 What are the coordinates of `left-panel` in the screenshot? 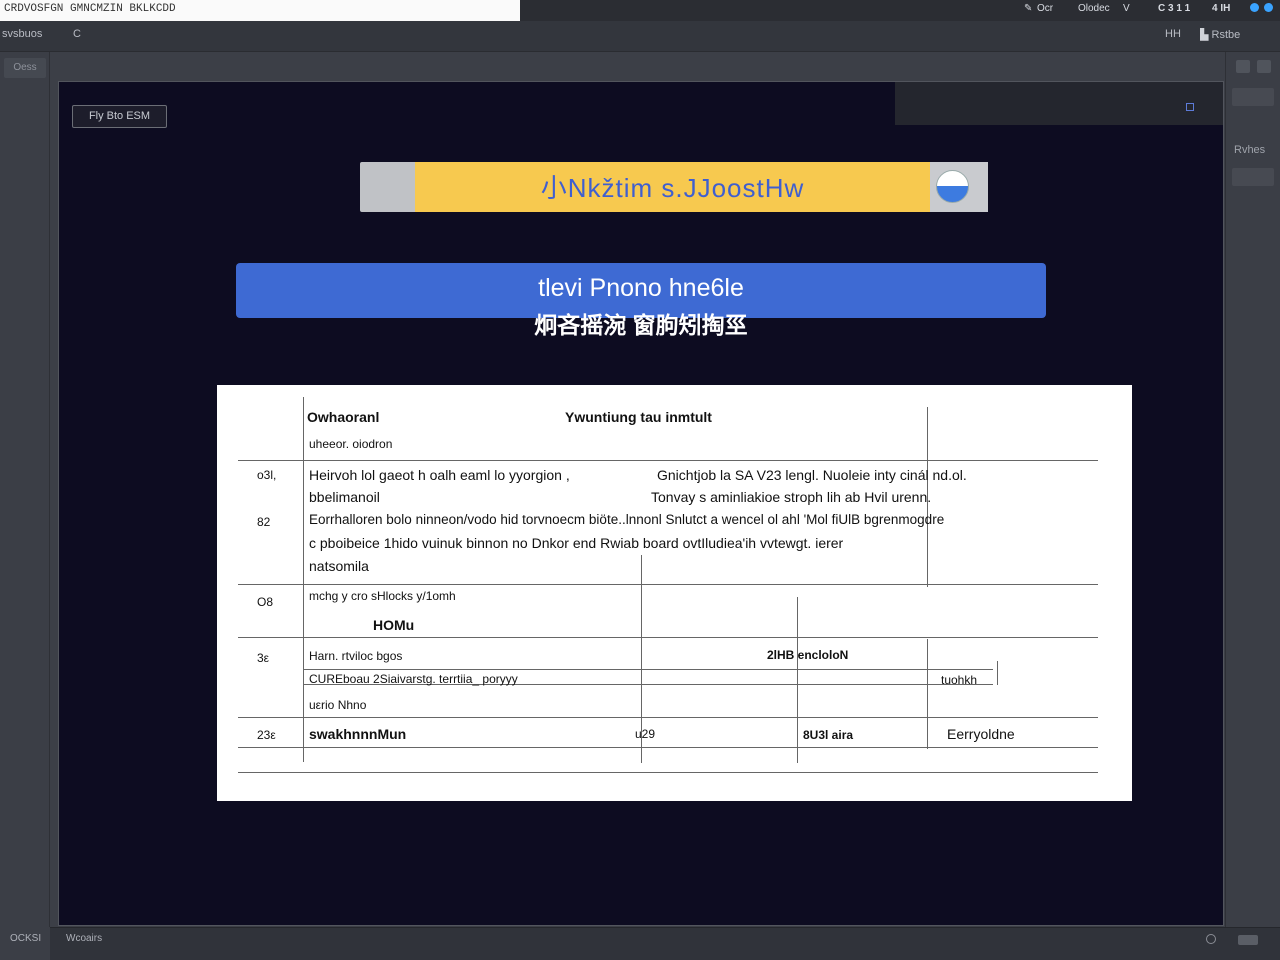 It's located at (25, 489).